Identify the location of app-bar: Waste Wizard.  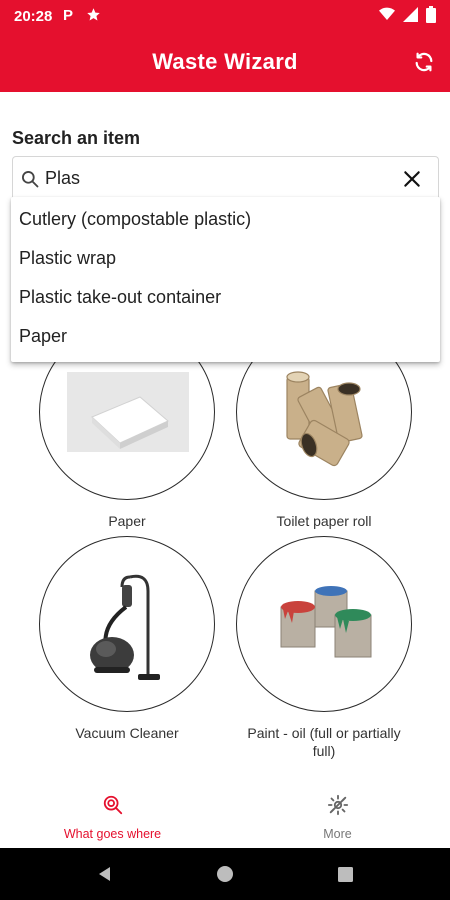
(225, 62).